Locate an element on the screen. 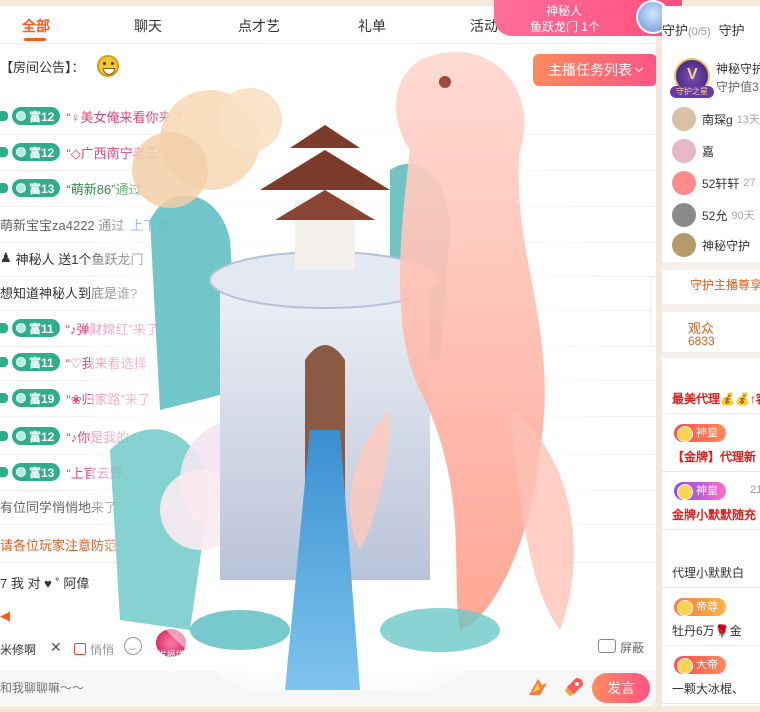 The height and width of the screenshot is (712, 760). chat-bullet is located at coordinates (4, 116).